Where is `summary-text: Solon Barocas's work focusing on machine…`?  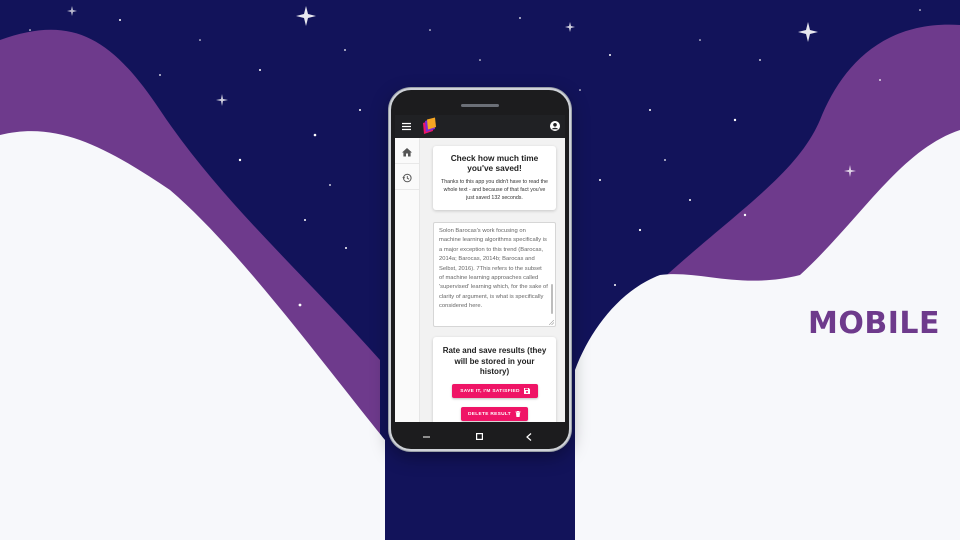 summary-text: Solon Barocas's work focusing on machine… is located at coordinates (493, 269).